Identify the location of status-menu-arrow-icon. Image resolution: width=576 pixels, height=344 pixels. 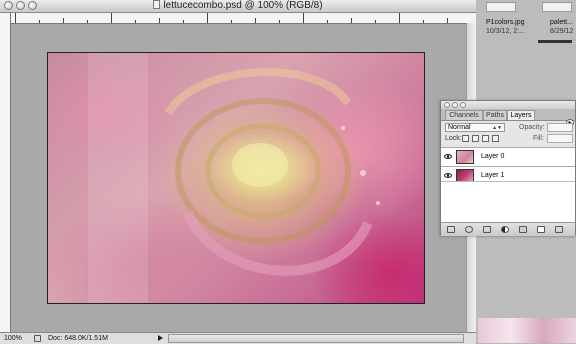
(160, 338).